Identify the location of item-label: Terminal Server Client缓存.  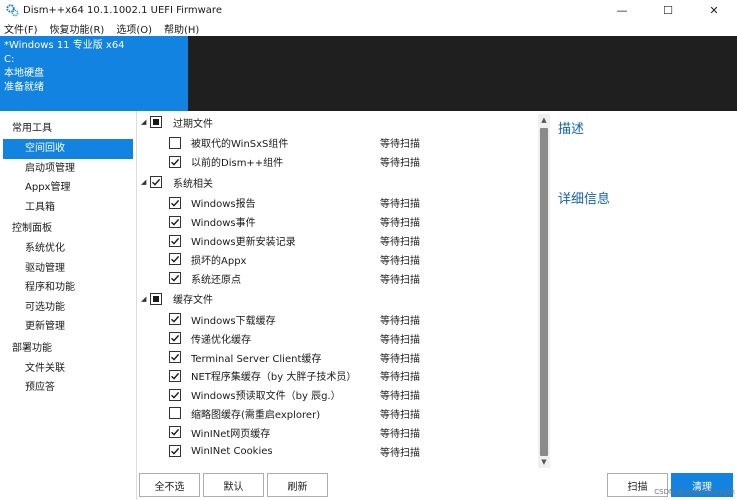
(256, 359).